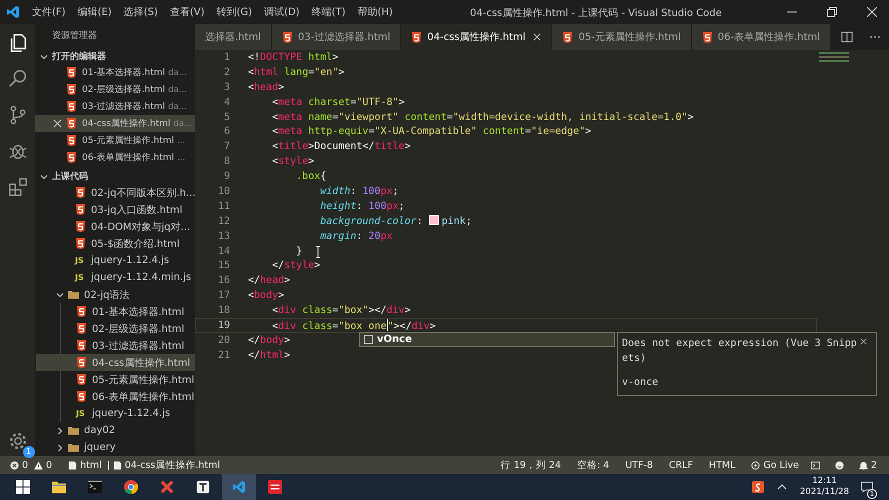  What do you see at coordinates (593, 465) in the screenshot?
I see `indentation: 空格: 4` at bounding box center [593, 465].